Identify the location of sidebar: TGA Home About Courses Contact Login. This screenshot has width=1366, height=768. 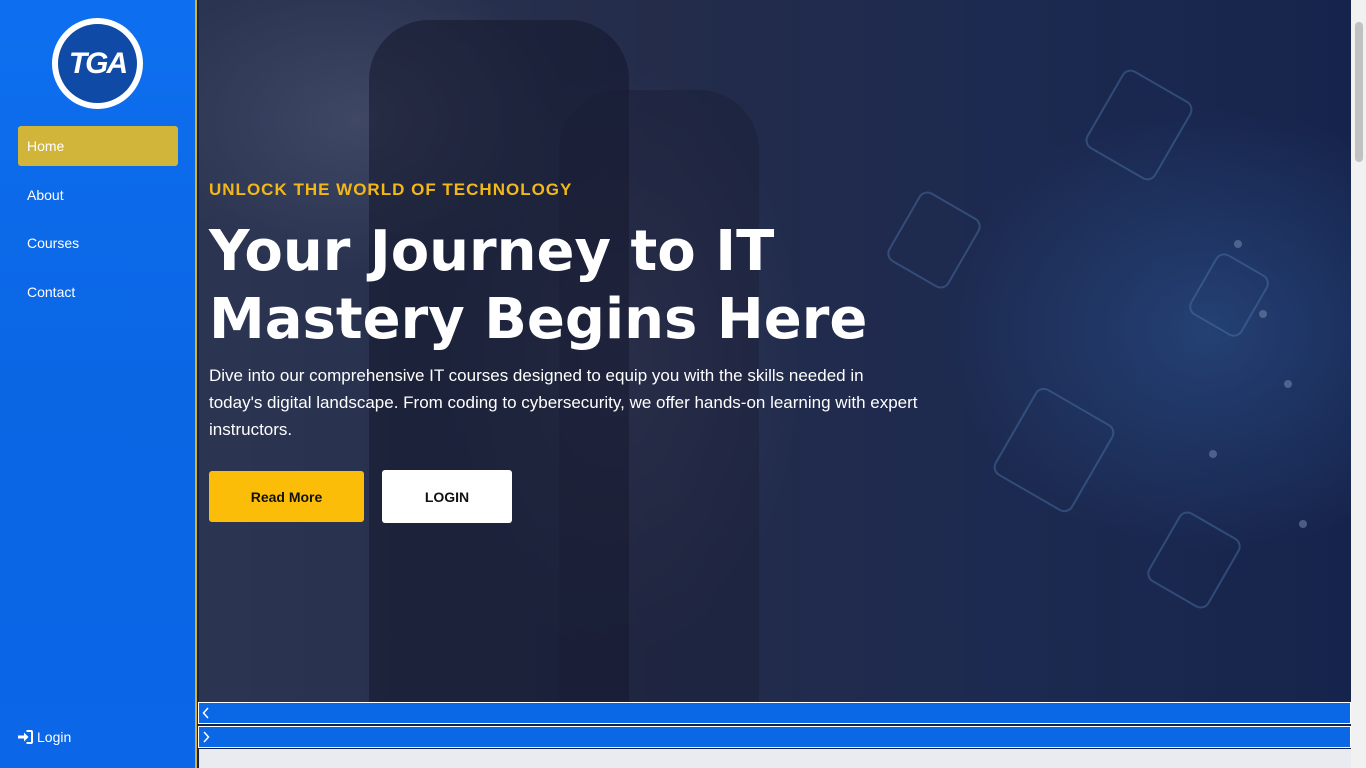
(98, 384).